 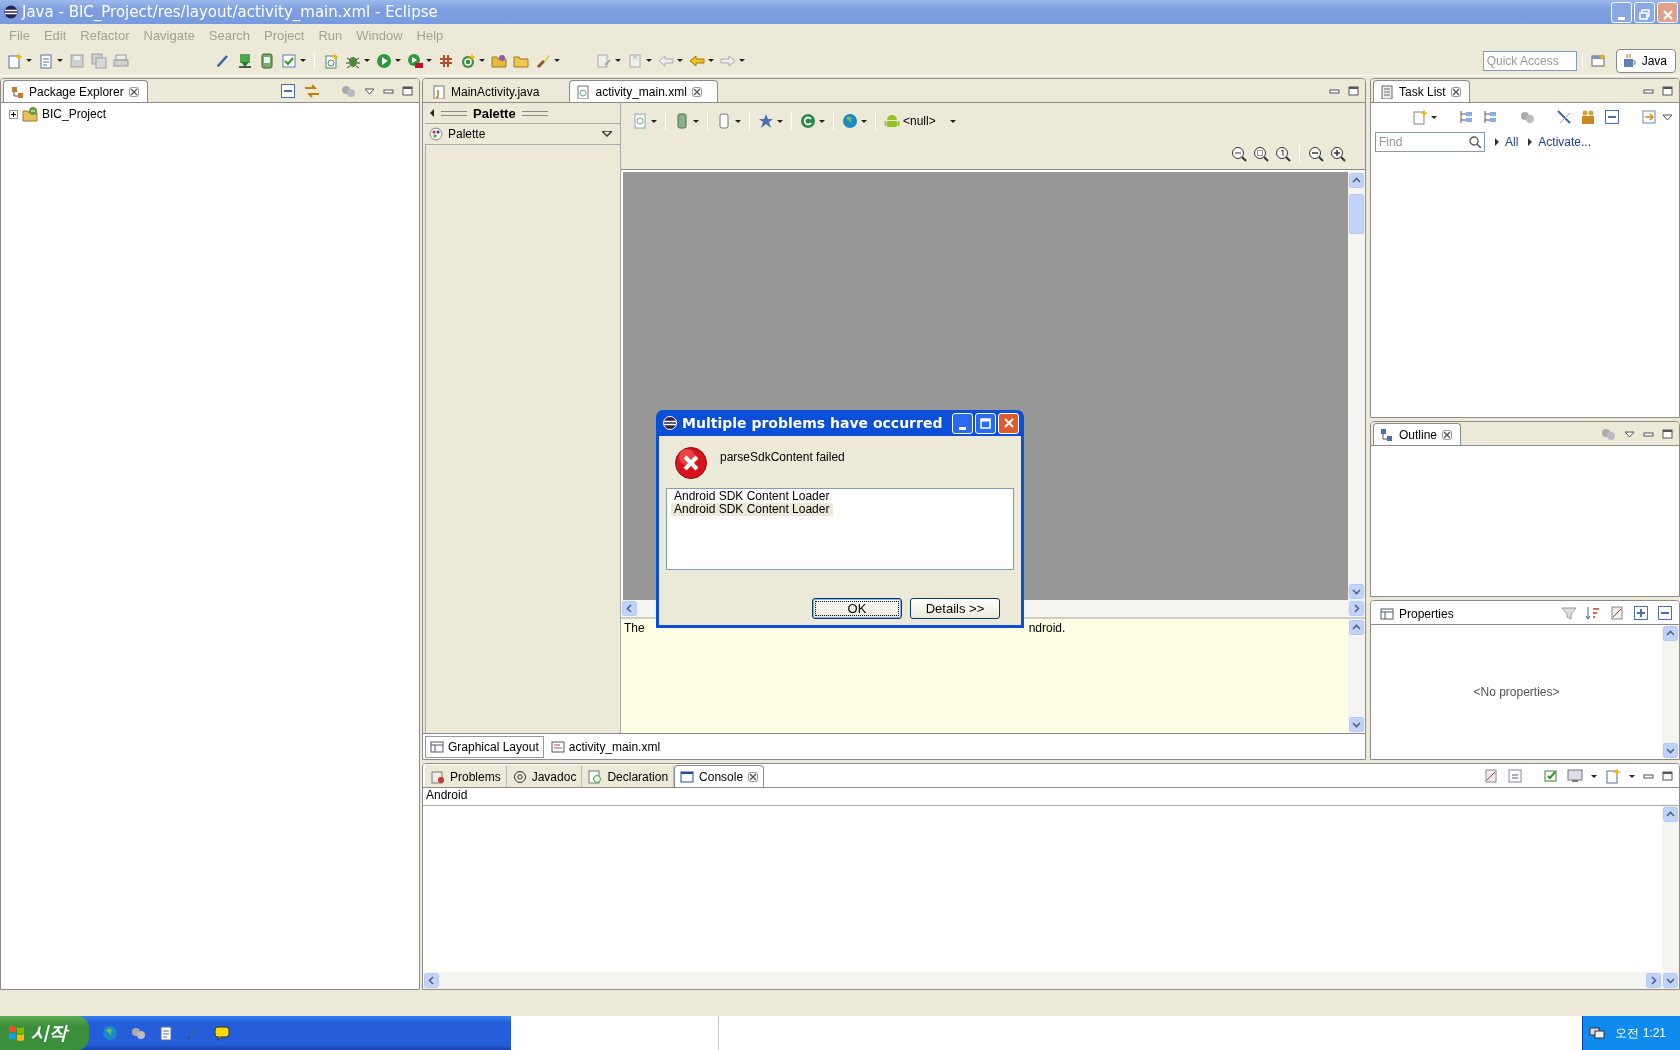 I want to click on dialog-button: Details >>, so click(x=955, y=608).